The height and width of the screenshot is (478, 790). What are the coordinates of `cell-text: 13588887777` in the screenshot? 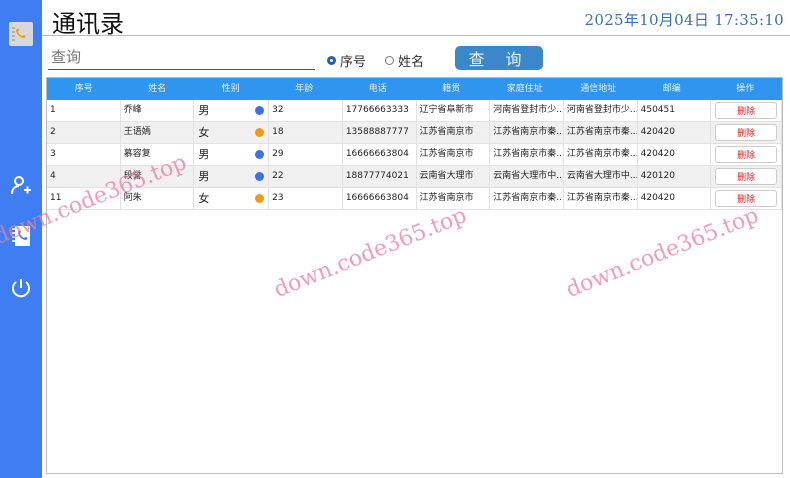 It's located at (377, 132).